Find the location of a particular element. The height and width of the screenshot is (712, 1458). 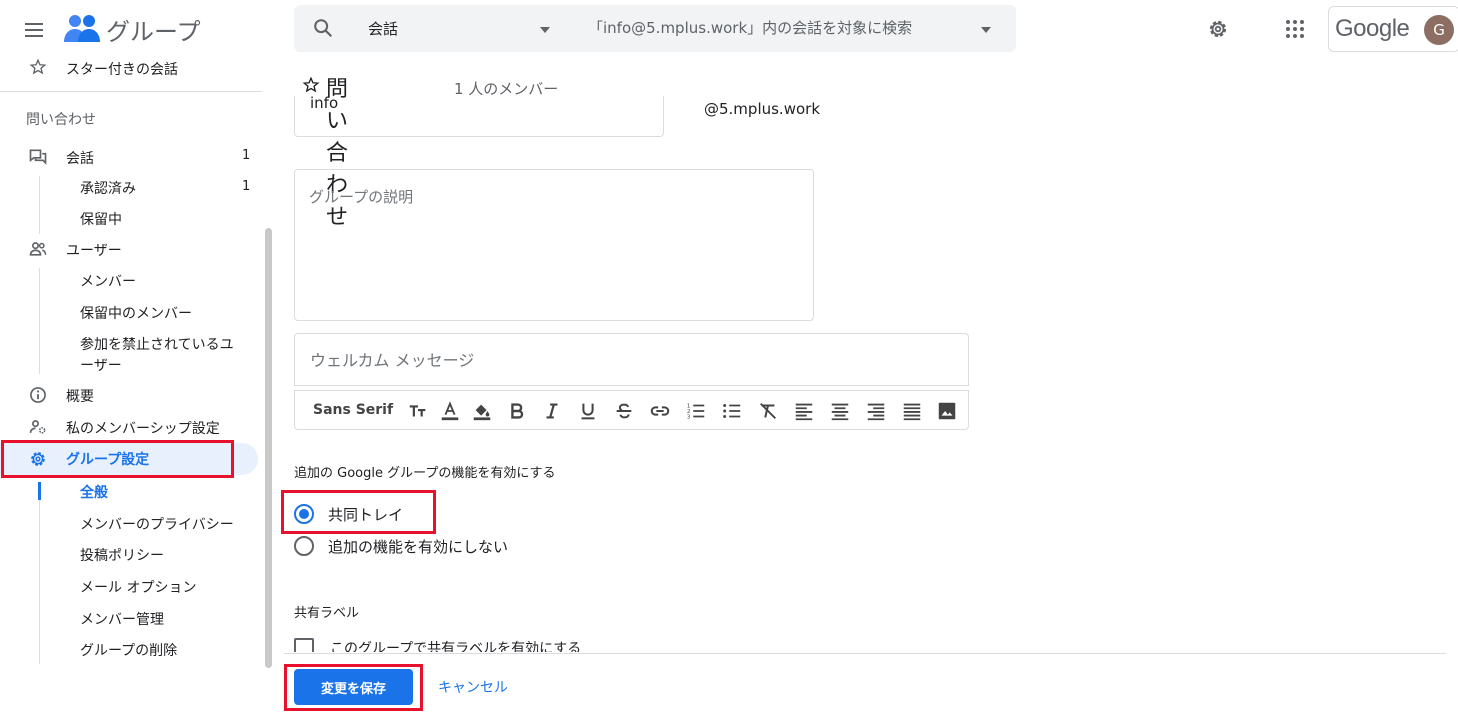

sidebar-item-users: ユーザー is located at coordinates (131, 249).